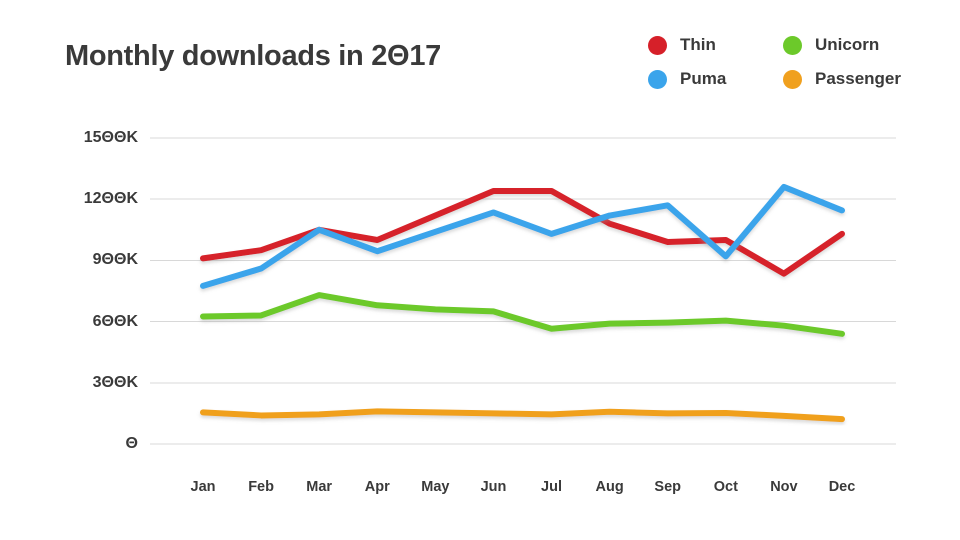 The height and width of the screenshot is (540, 960). I want to click on x-tick-label-may: May, so click(435, 487).